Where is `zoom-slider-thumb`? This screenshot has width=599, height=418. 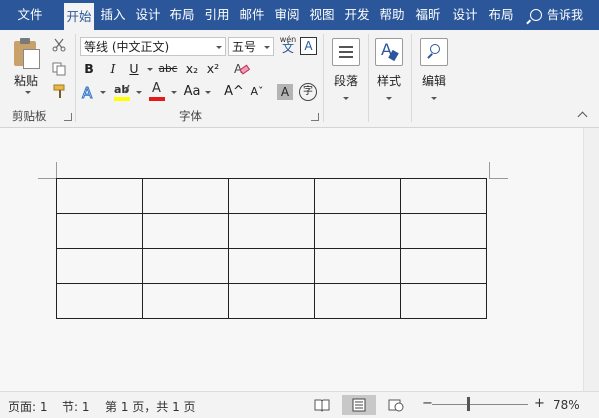
zoom-slider-thumb is located at coordinates (469, 404).